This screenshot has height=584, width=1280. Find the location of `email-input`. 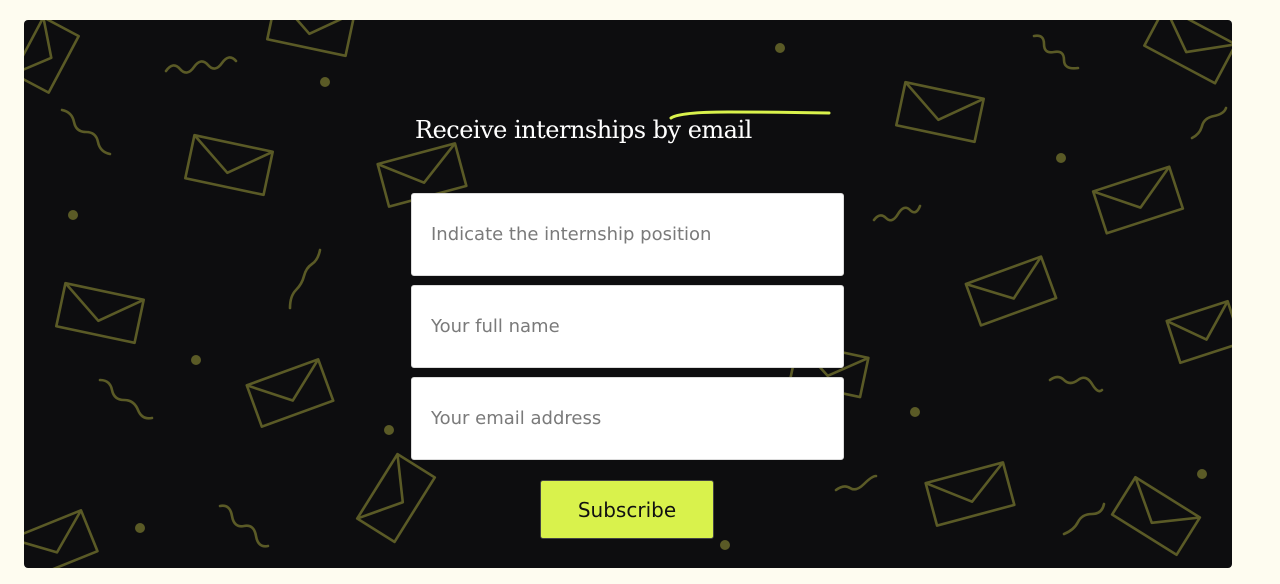

email-input is located at coordinates (627, 418).